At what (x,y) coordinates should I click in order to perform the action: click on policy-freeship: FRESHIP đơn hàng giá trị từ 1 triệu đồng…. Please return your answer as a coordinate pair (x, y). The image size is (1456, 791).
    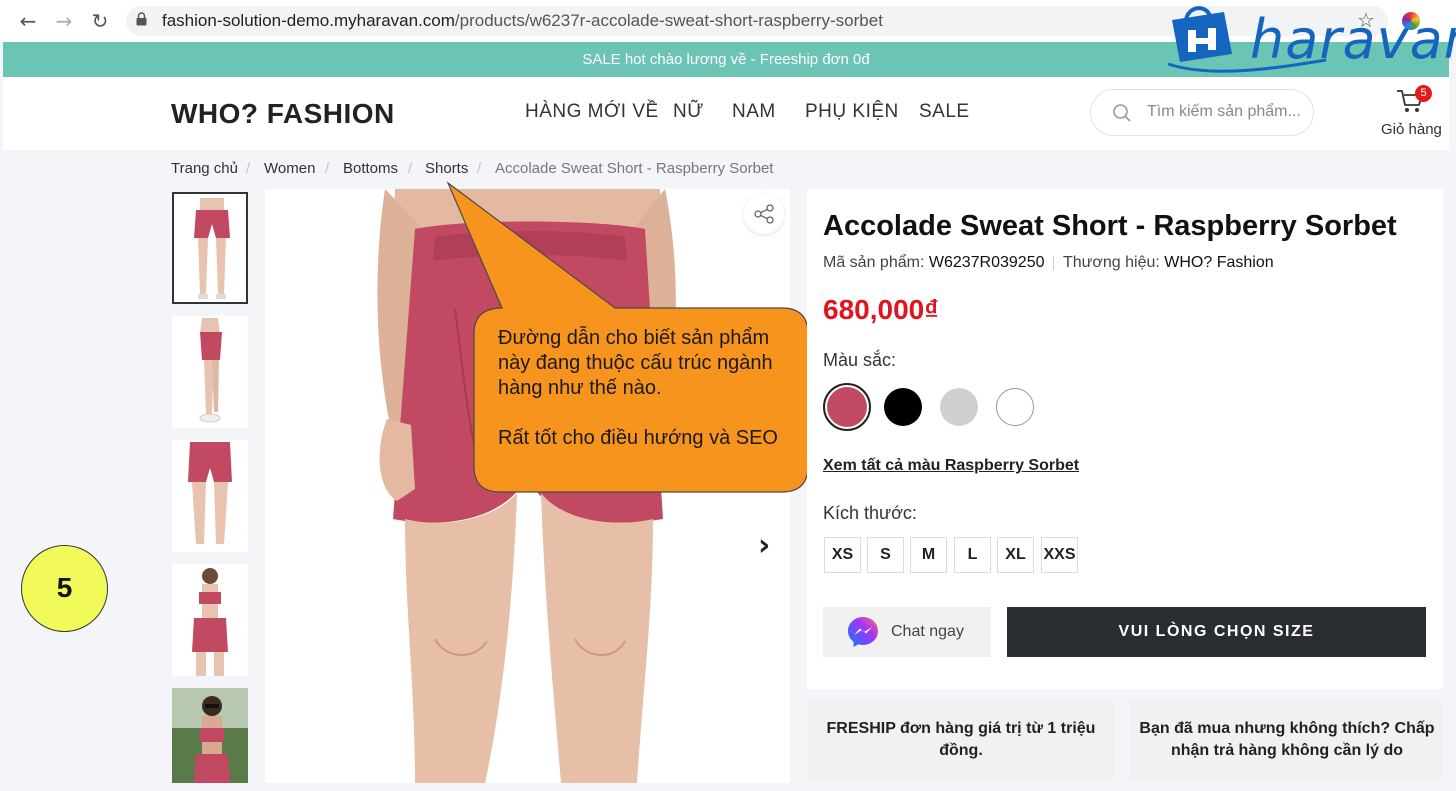
    Looking at the image, I should click on (961, 740).